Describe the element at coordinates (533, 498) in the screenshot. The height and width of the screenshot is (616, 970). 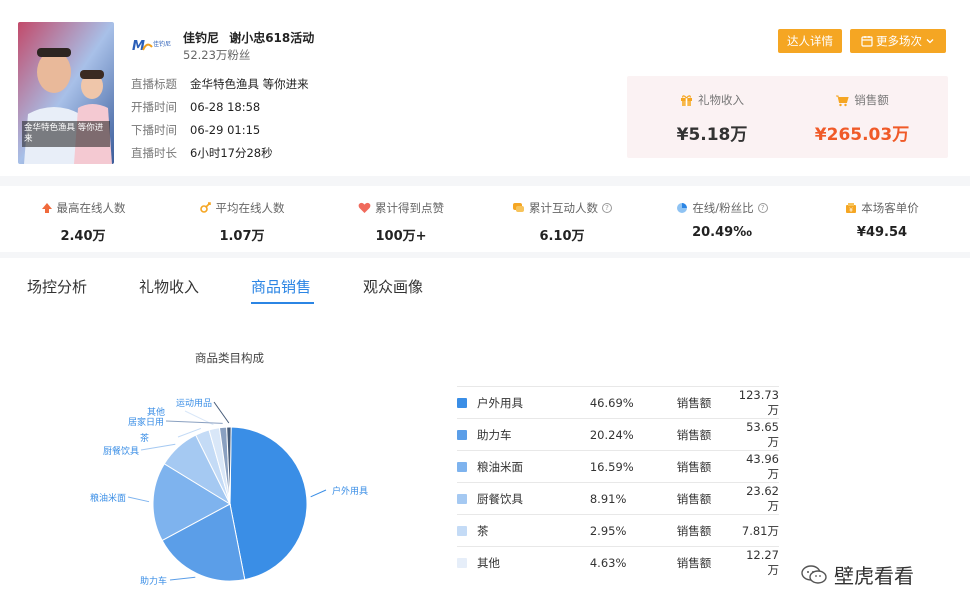
I see `legend-category: 厨餐饮具` at that location.